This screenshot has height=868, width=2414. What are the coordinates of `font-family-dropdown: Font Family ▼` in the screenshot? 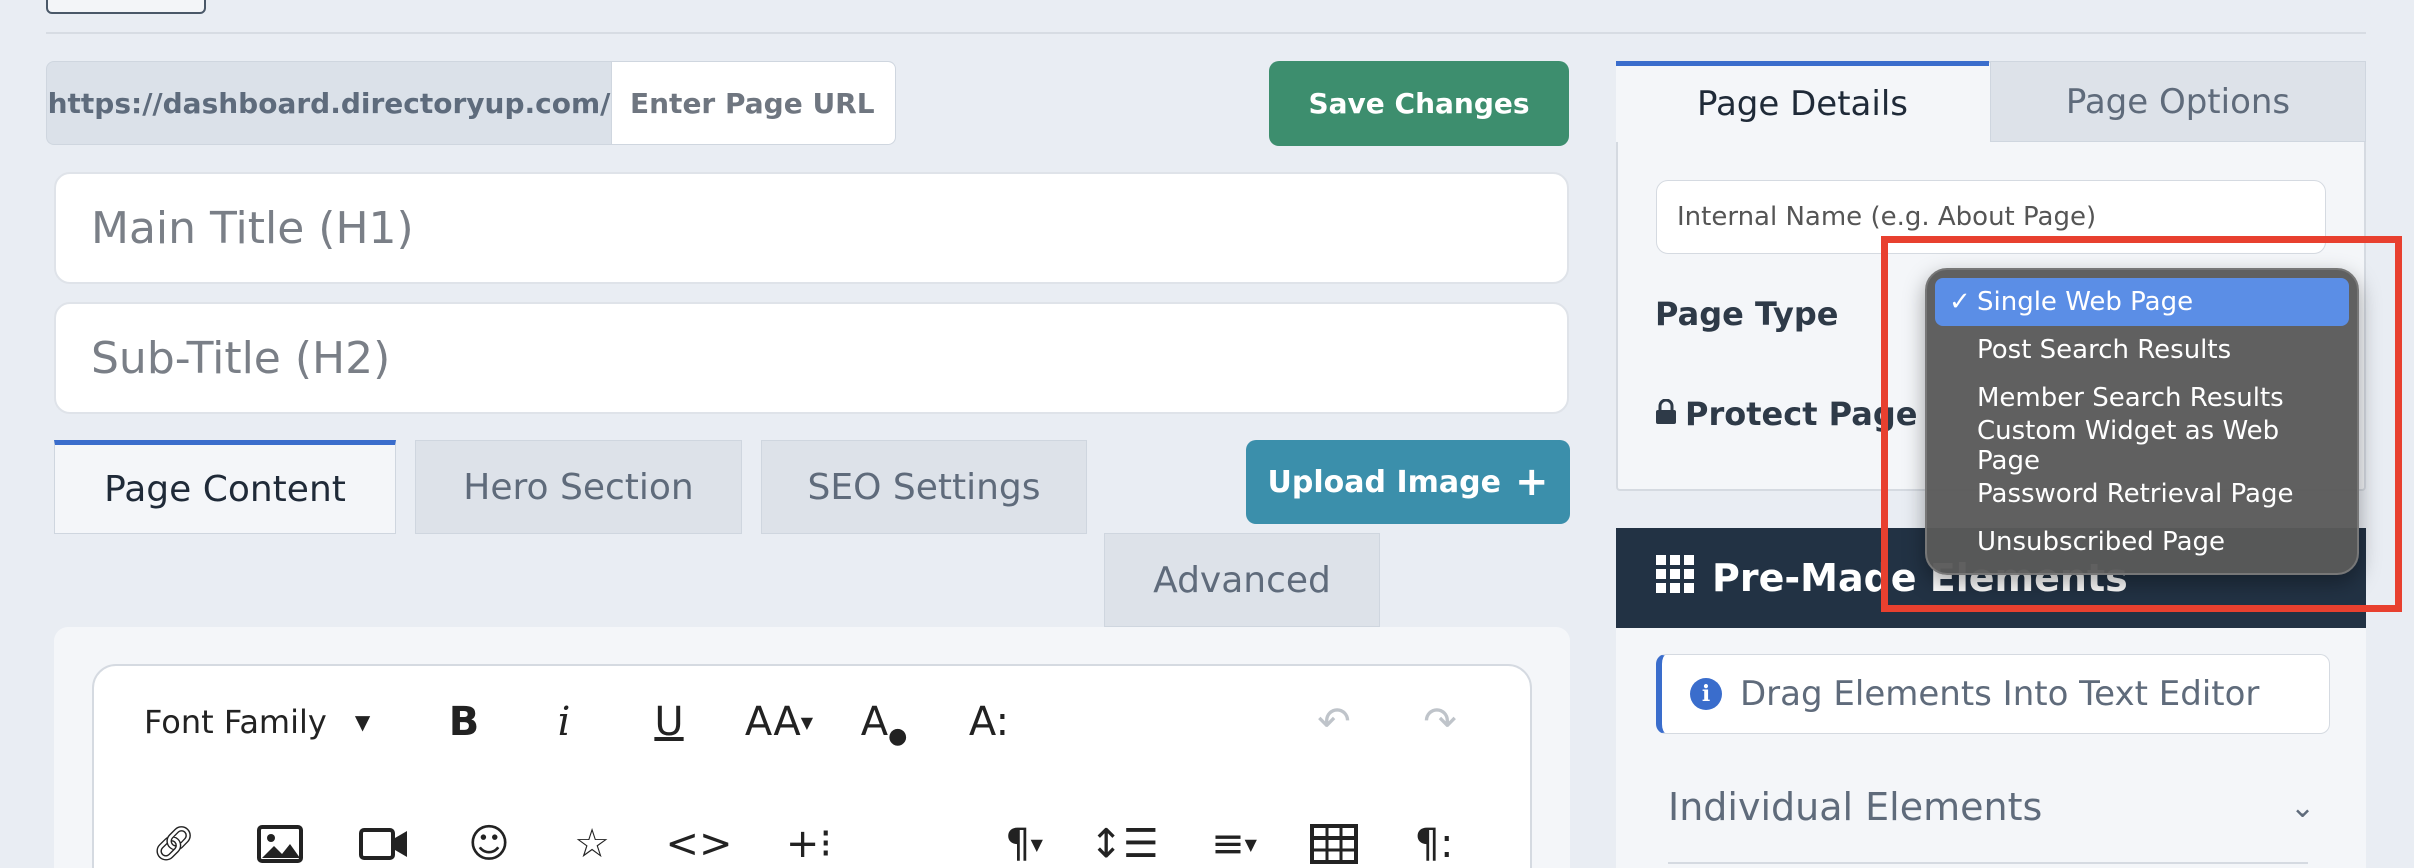 It's located at (257, 722).